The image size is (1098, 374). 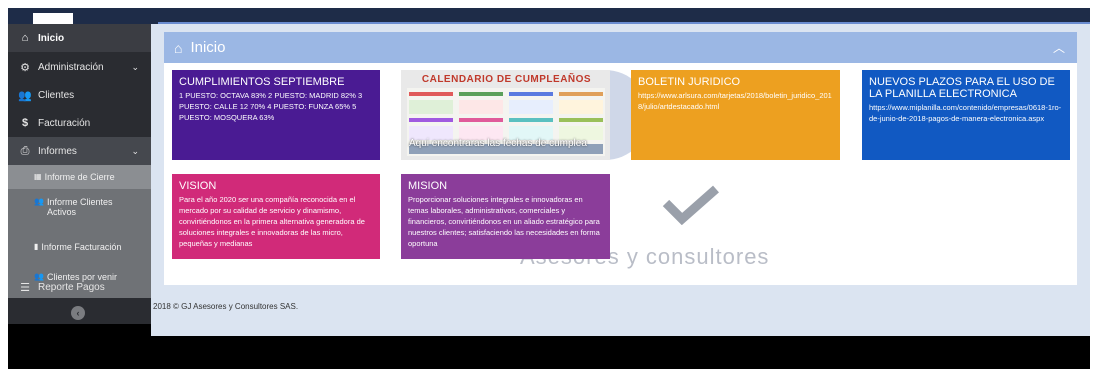 I want to click on page-title: Inicio, so click(x=208, y=47).